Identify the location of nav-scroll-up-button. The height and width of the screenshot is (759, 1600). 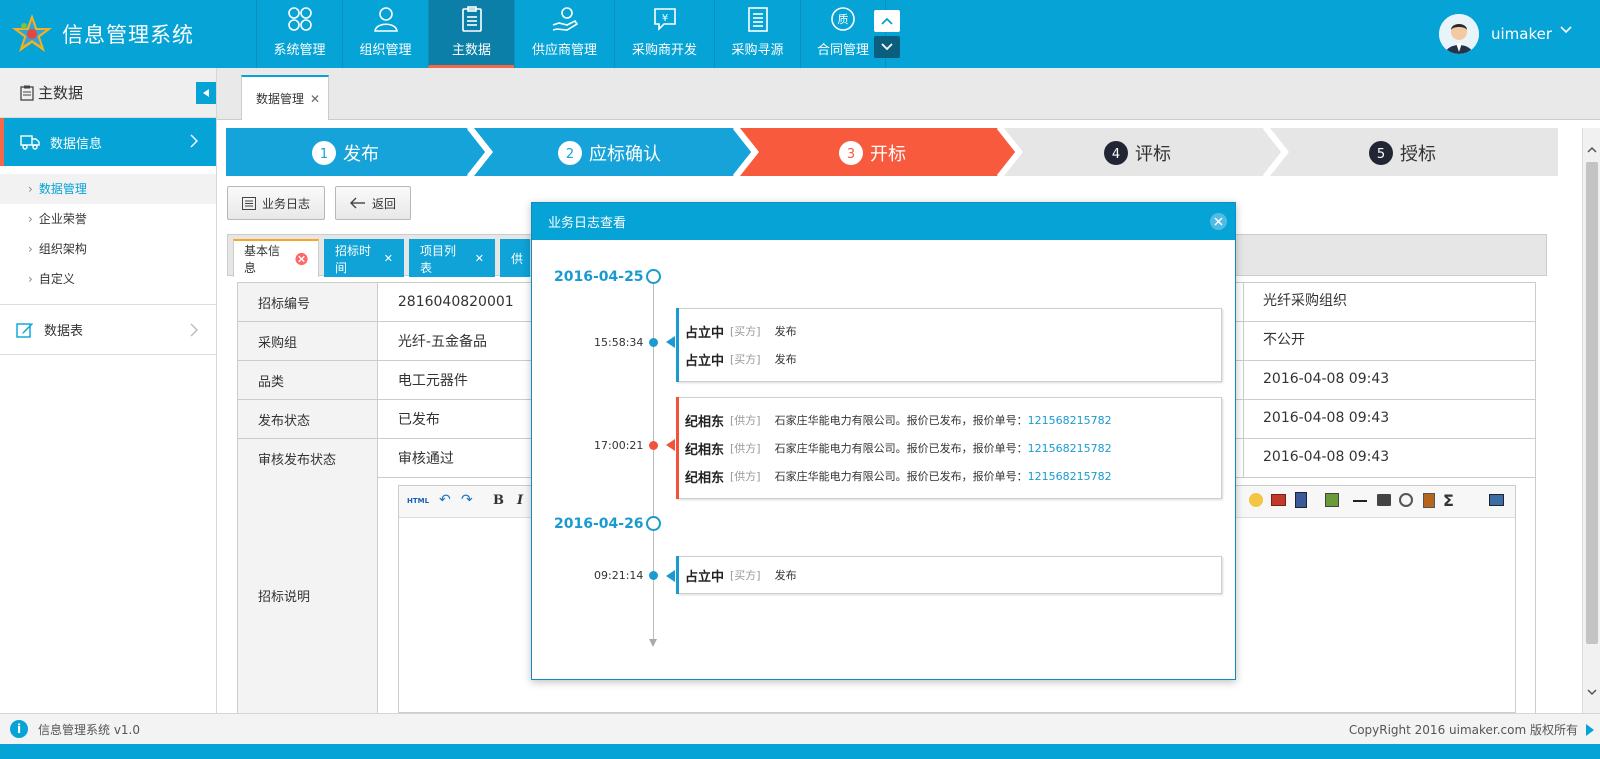
(887, 21).